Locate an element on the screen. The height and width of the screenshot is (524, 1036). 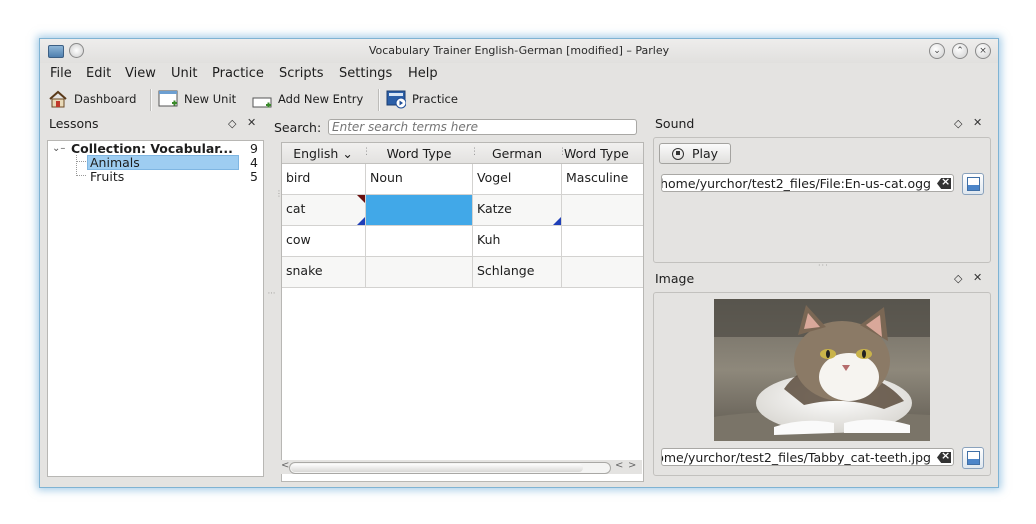
practice-button: Practice is located at coordinates (422, 99).